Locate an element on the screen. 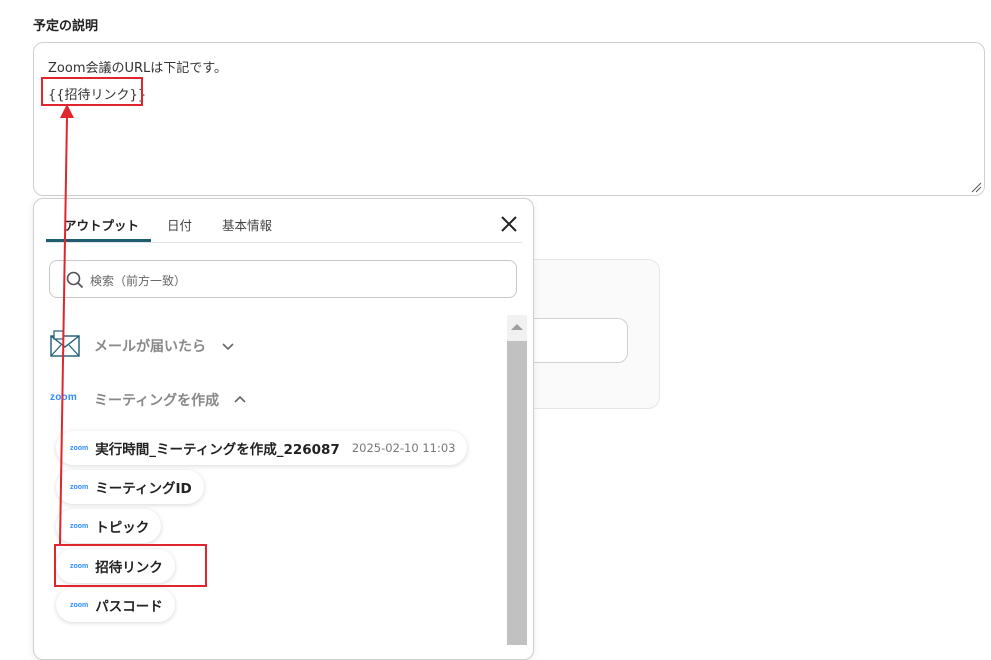  resize-grip-icon is located at coordinates (976, 187).